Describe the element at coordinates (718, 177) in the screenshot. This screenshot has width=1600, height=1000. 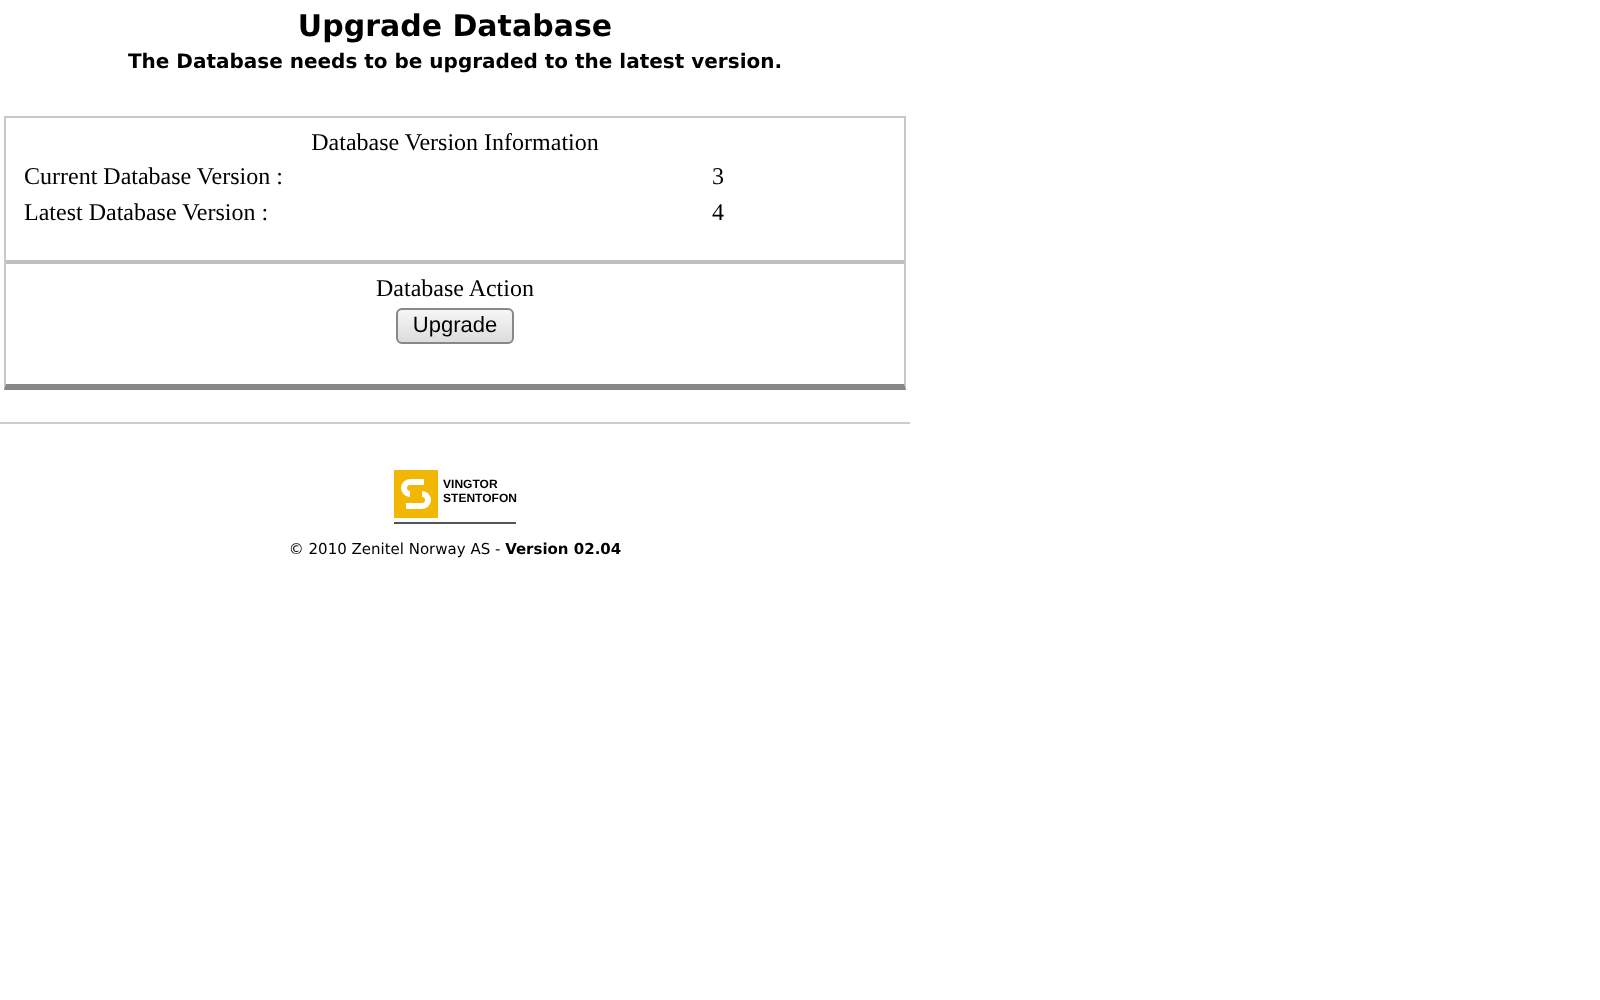
I see `field-value: 3` at that location.